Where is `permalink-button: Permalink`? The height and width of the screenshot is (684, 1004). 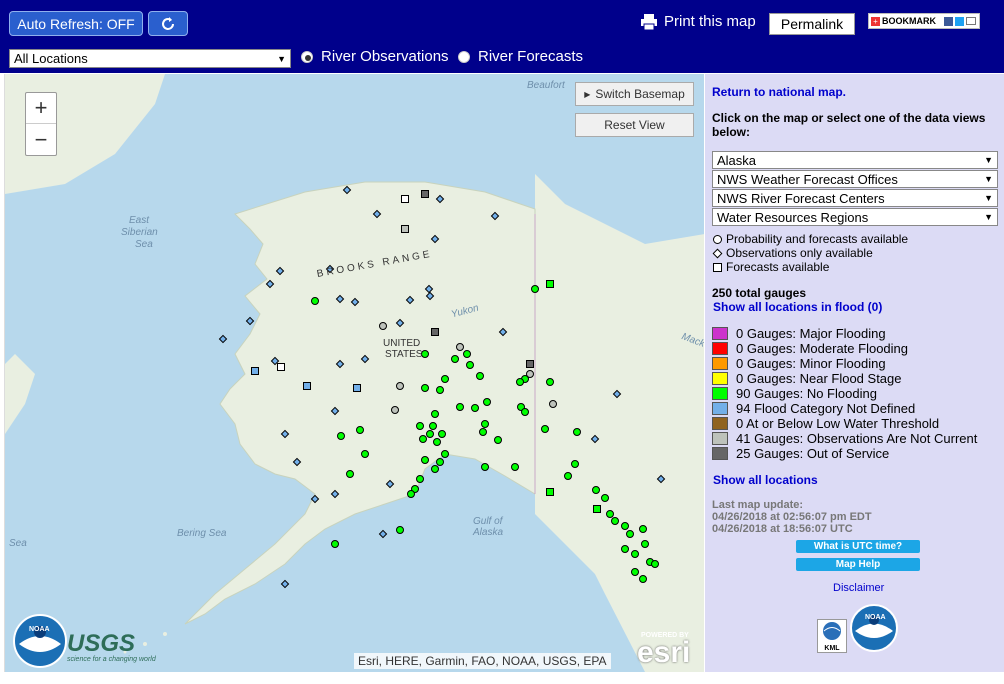 permalink-button: Permalink is located at coordinates (812, 24).